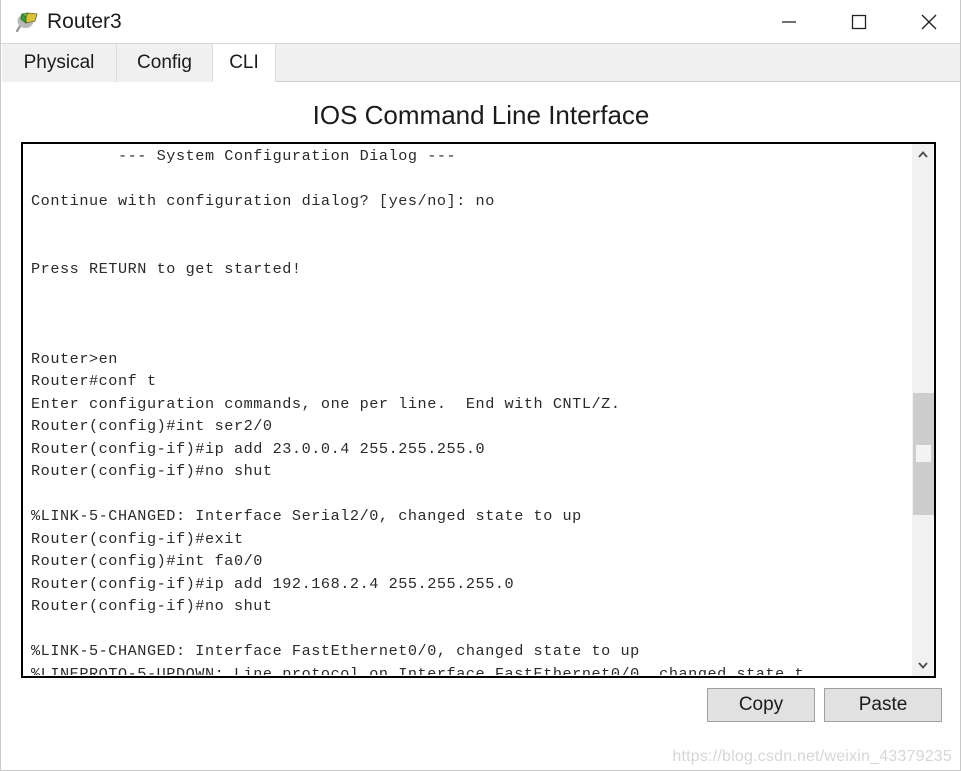  I want to click on minimize-button, so click(789, 21).